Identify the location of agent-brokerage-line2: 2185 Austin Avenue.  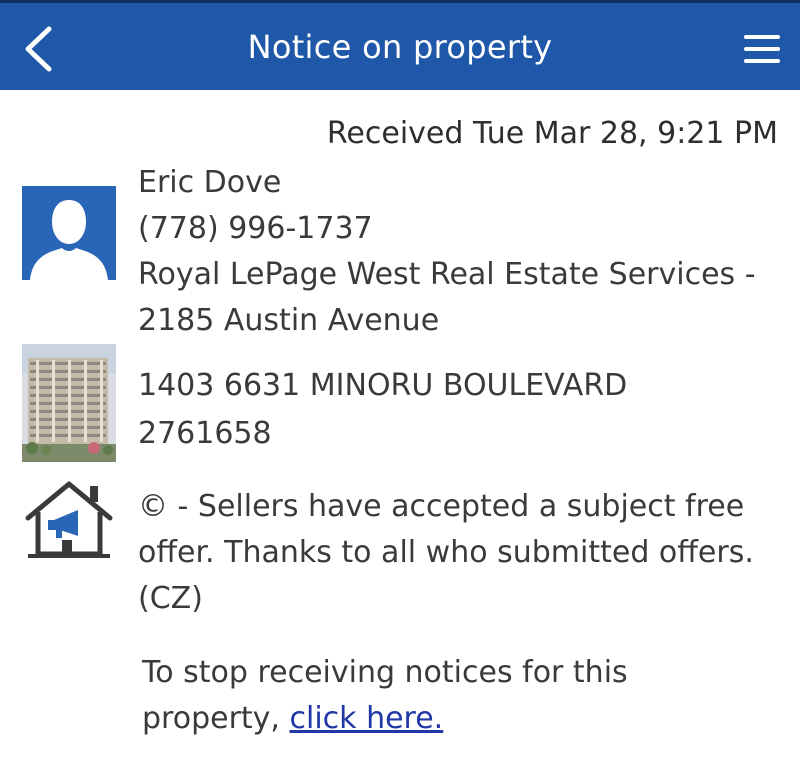
(289, 320).